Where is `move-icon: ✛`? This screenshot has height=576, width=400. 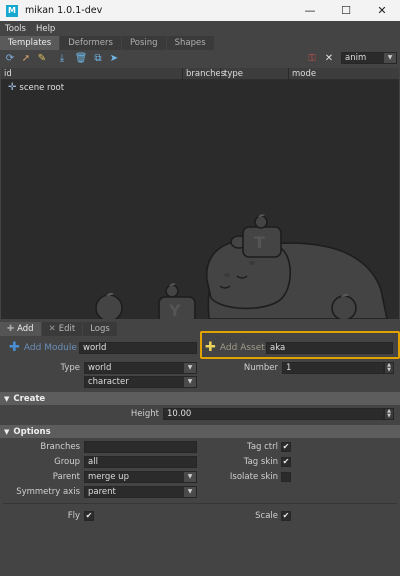
move-icon: ✛ is located at coordinates (12, 87).